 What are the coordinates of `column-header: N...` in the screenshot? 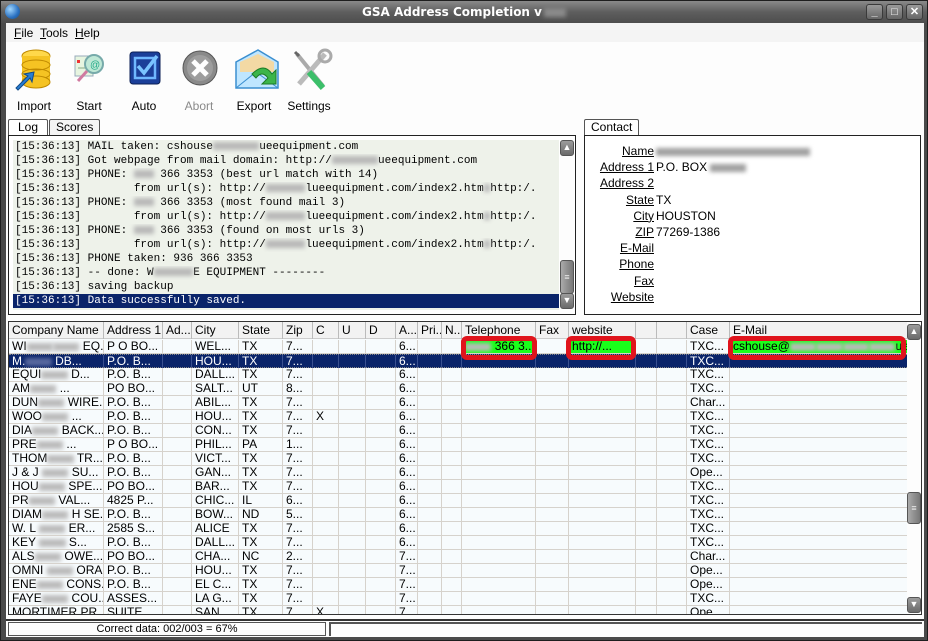 It's located at (451, 330).